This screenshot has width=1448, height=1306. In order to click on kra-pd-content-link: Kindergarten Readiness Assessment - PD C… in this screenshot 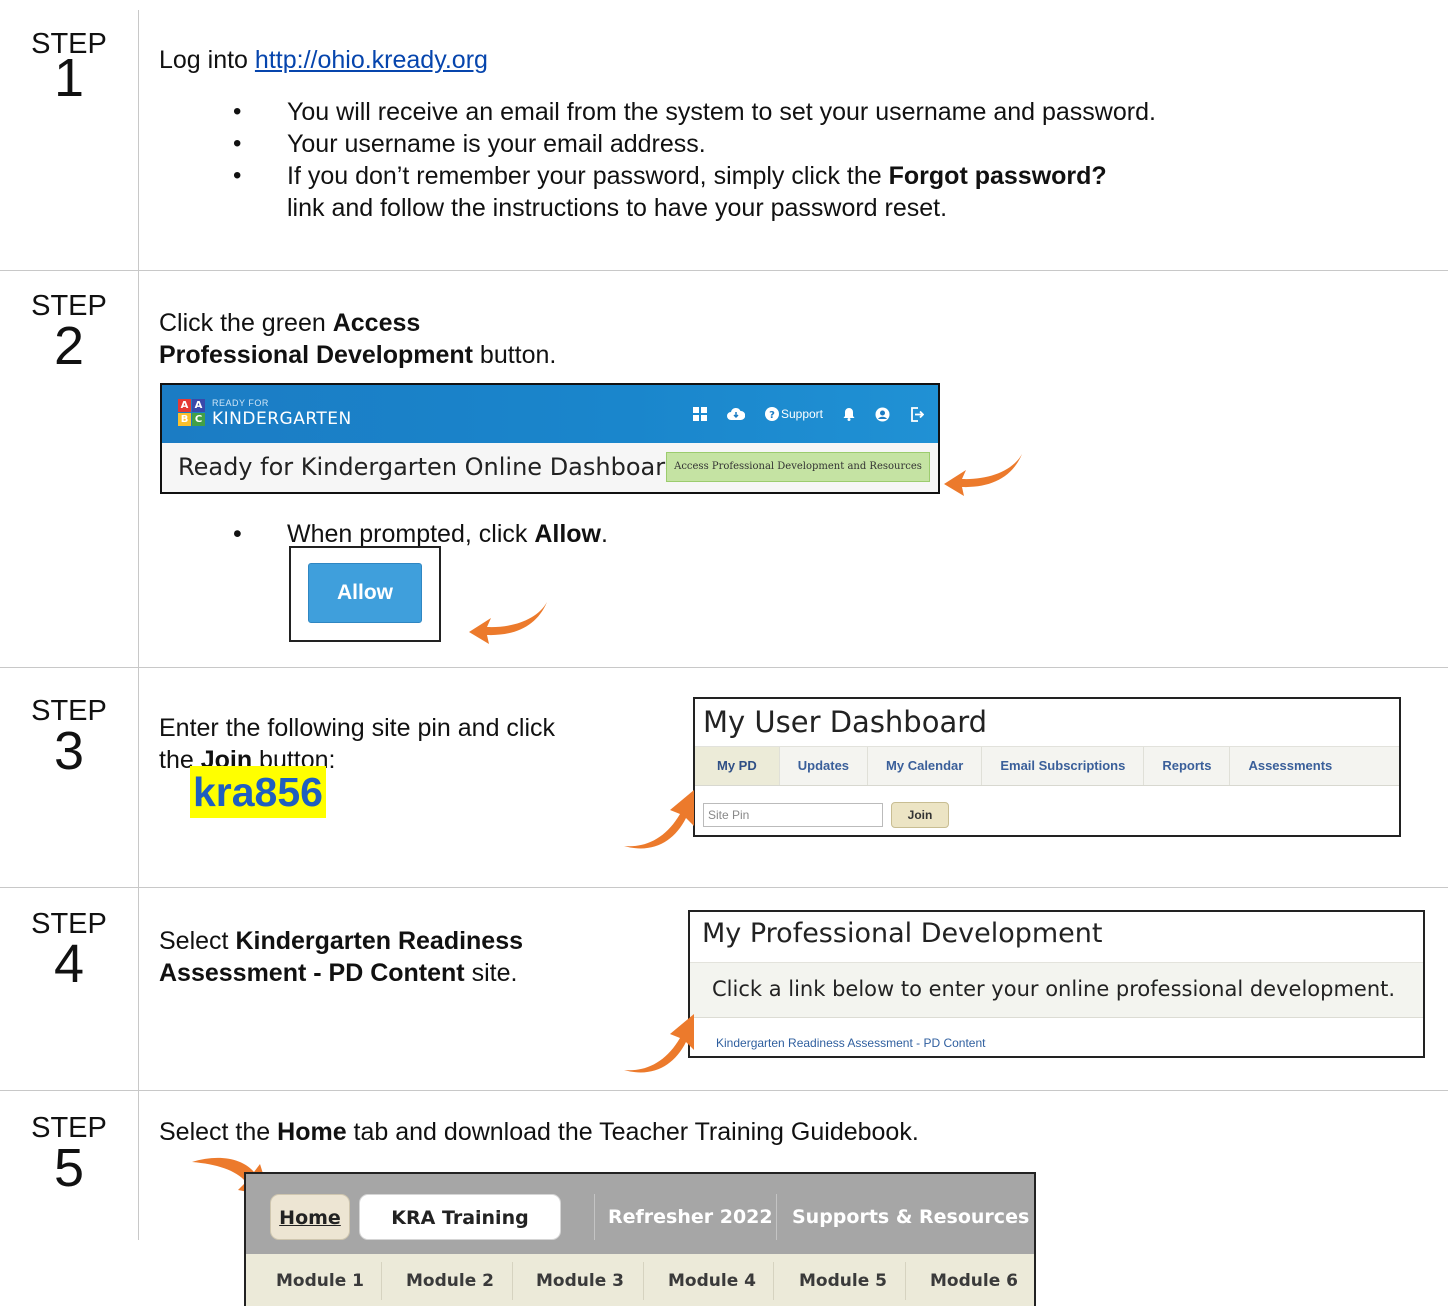, I will do `click(850, 1043)`.